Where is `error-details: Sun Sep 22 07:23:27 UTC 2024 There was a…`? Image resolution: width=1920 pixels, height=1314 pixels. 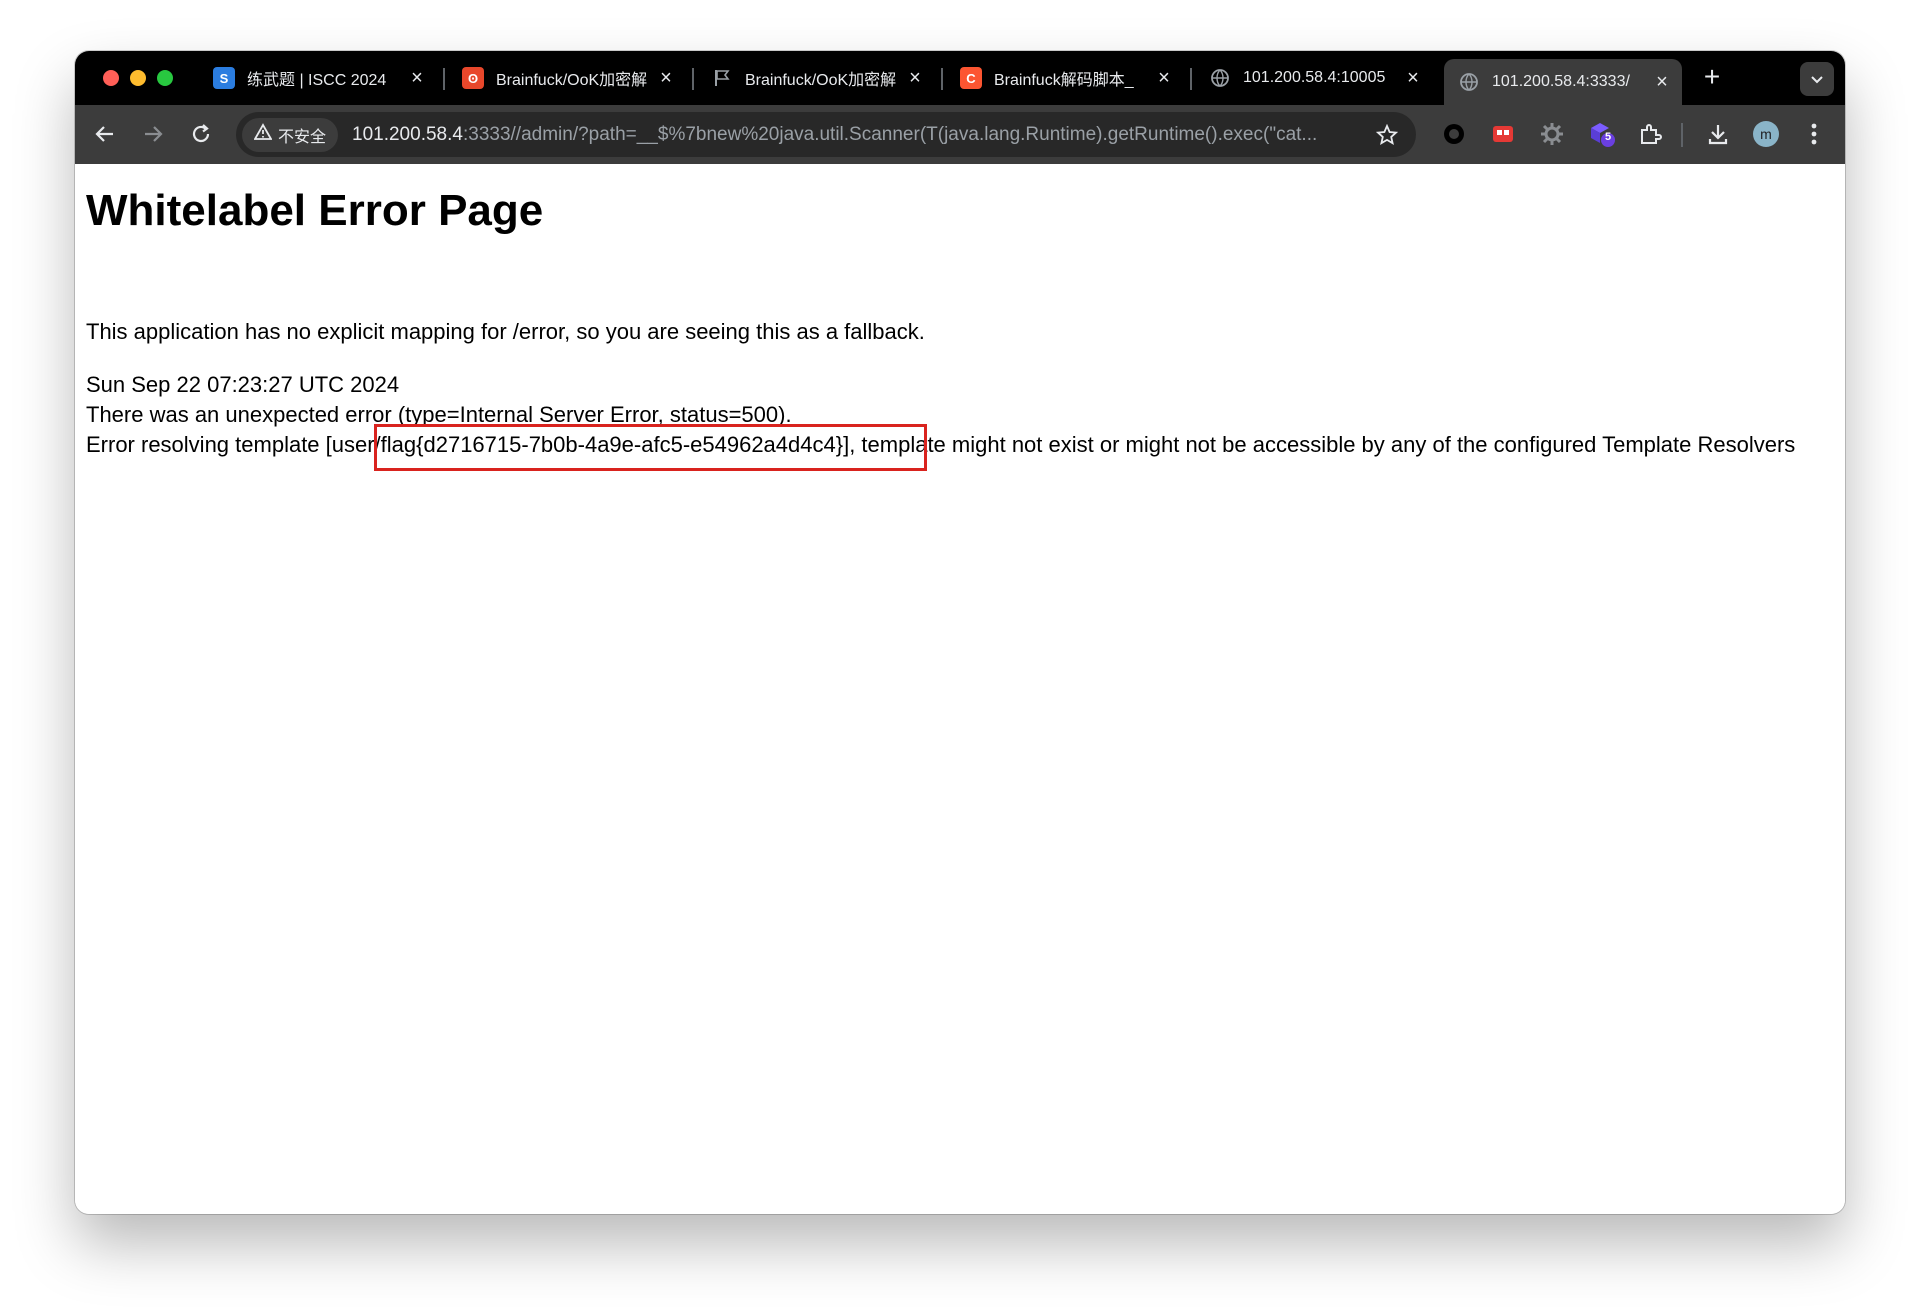 error-details: Sun Sep 22 07:23:27 UTC 2024 There was a… is located at coordinates (961, 415).